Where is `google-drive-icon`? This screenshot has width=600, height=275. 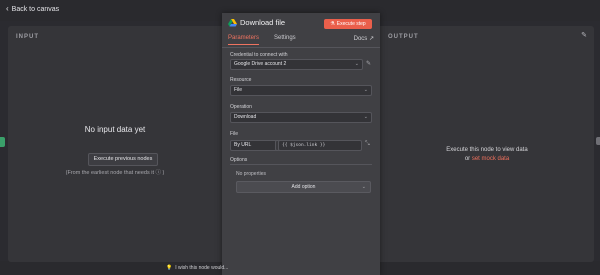
google-drive-icon is located at coordinates (232, 23).